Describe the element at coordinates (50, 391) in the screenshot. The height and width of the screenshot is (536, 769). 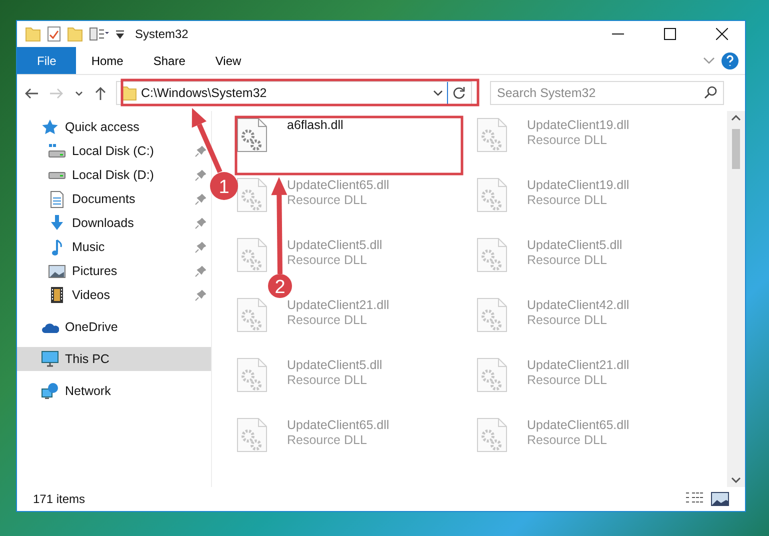
I see `network-icon` at that location.